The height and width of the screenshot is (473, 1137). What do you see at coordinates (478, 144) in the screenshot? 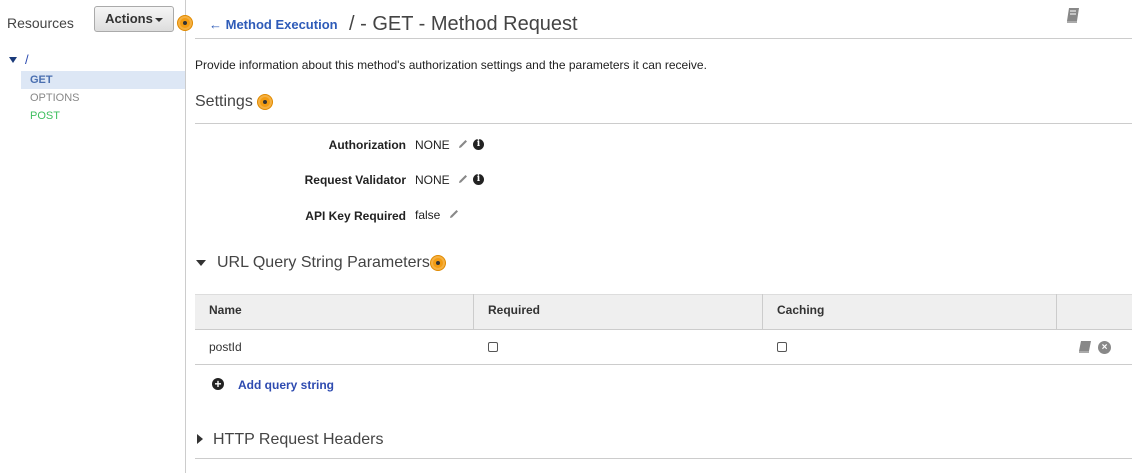
I see `authorization-info-icon: i` at bounding box center [478, 144].